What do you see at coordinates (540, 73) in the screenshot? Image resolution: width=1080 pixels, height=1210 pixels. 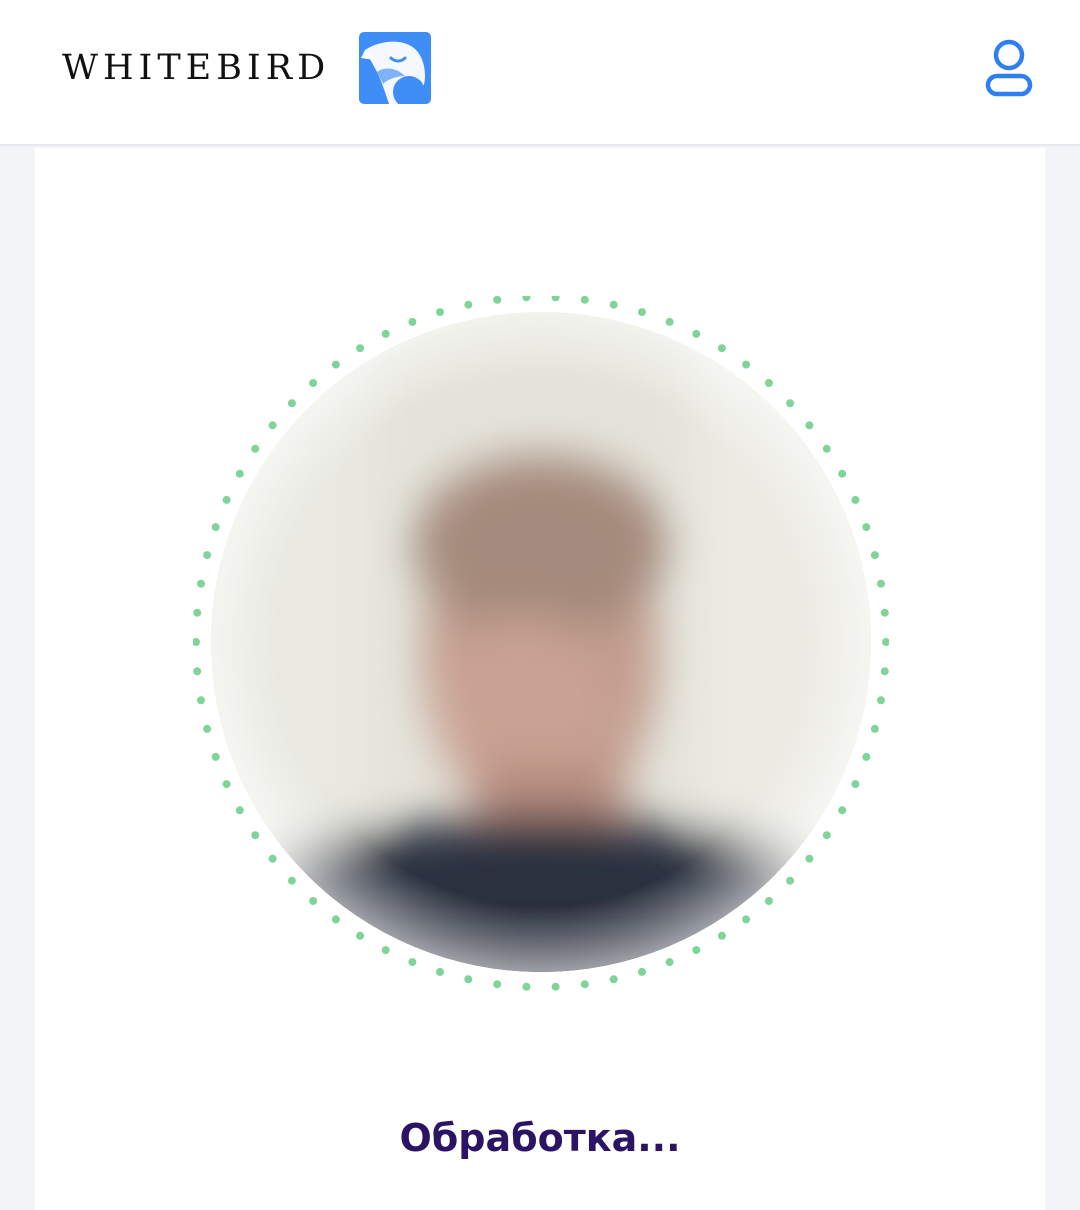 I see `top-header: WHITEBIRD` at bounding box center [540, 73].